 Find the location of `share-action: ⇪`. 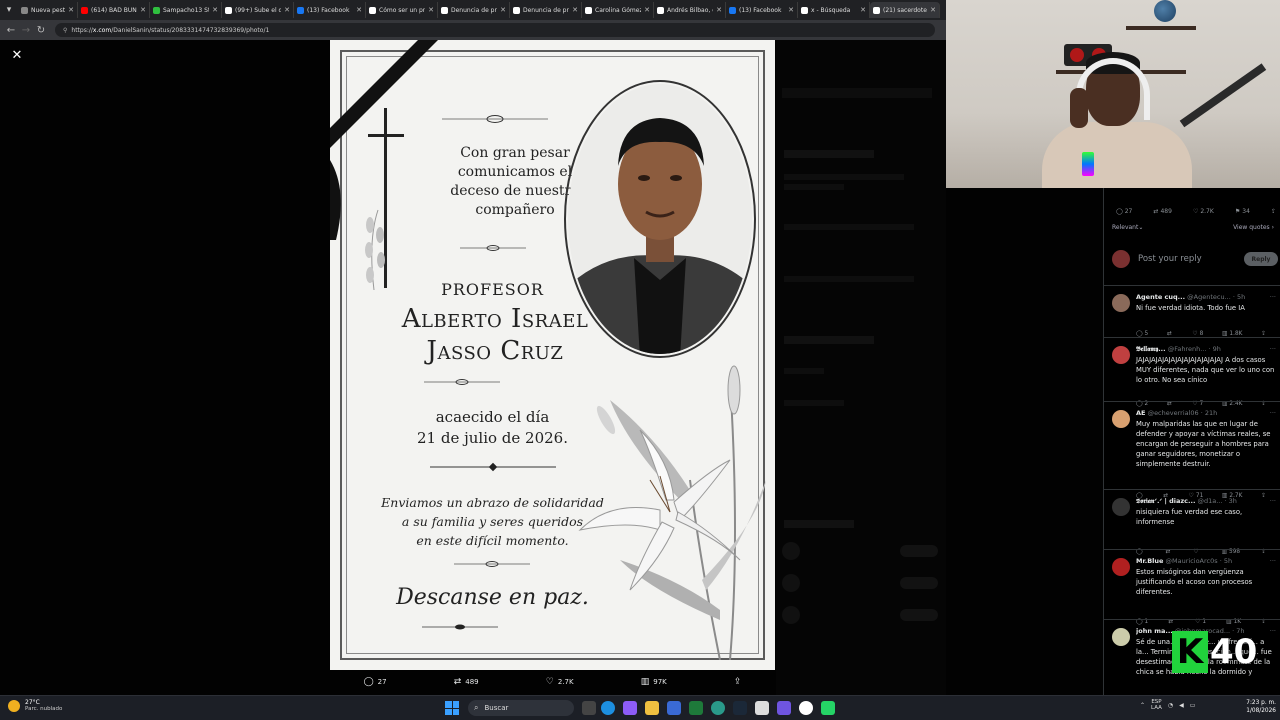

share-action: ⇪ is located at coordinates (738, 682).